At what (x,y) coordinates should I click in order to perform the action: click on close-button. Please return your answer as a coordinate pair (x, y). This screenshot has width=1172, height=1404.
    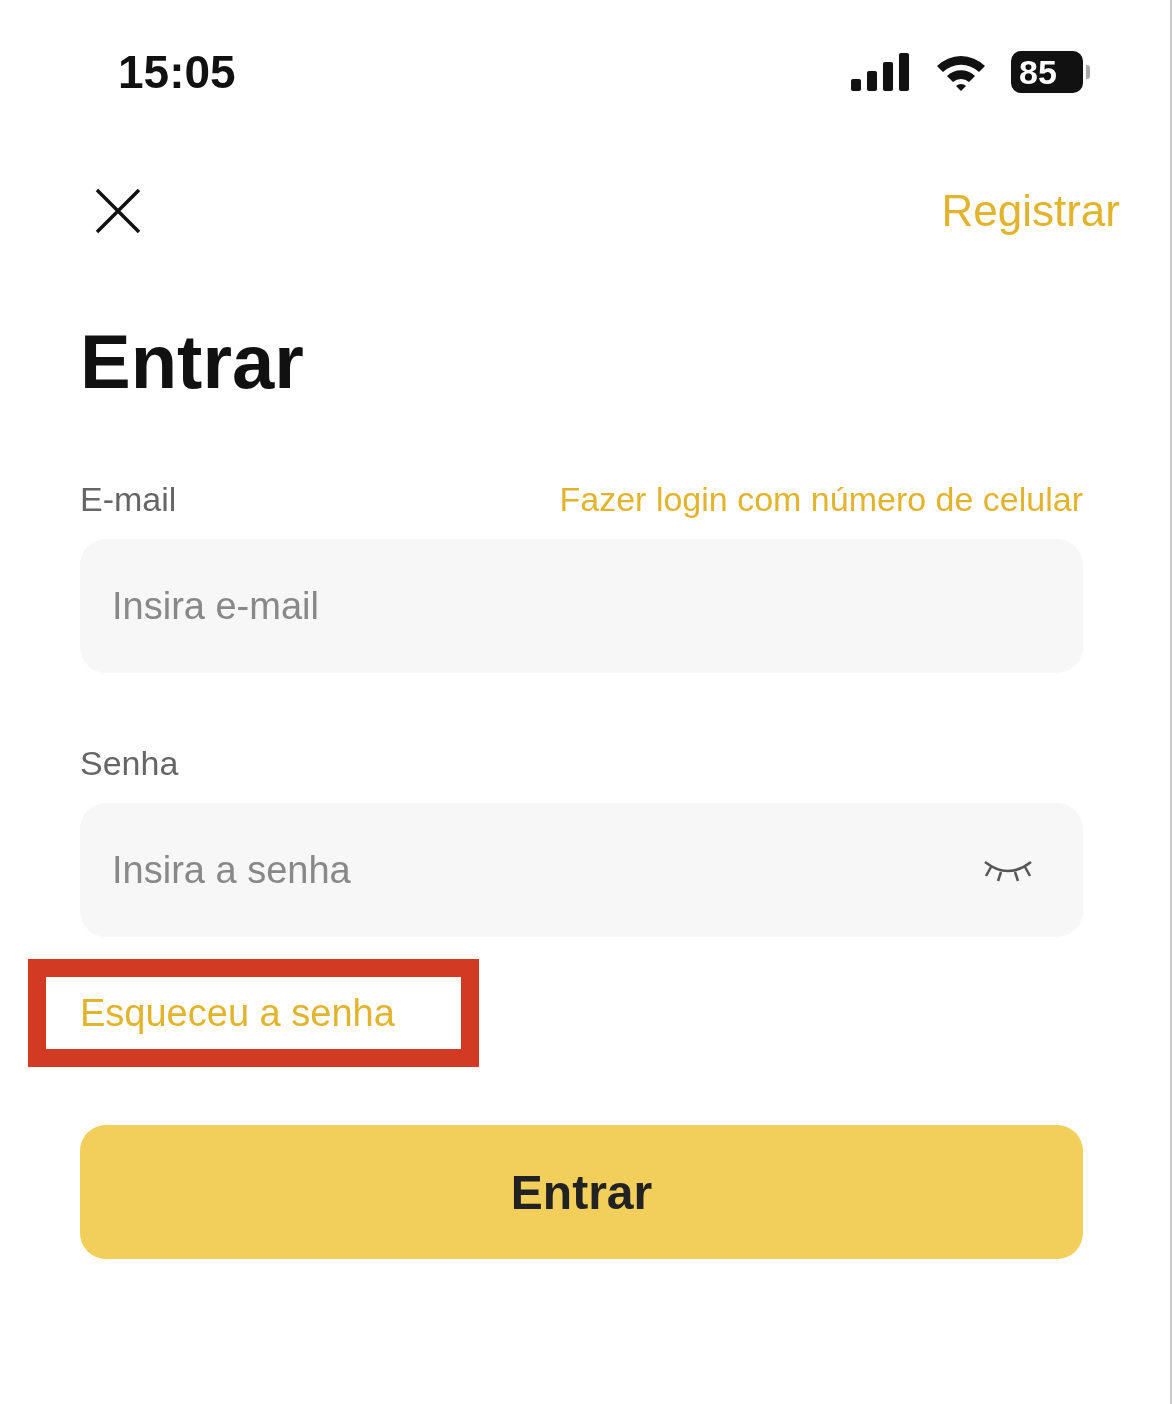
    Looking at the image, I should click on (118, 211).